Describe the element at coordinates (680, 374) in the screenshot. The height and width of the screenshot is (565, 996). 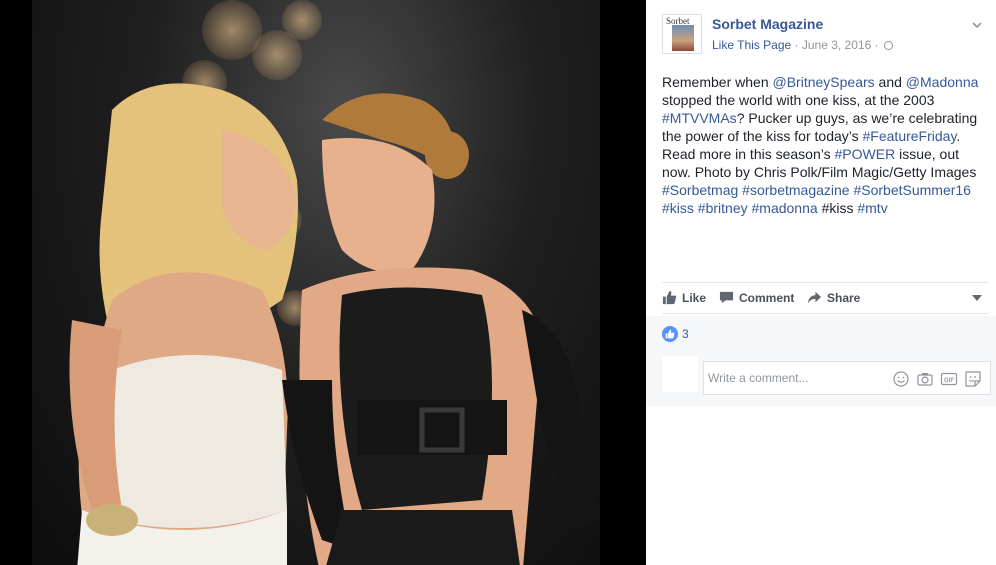
I see `commenter-avatar` at that location.